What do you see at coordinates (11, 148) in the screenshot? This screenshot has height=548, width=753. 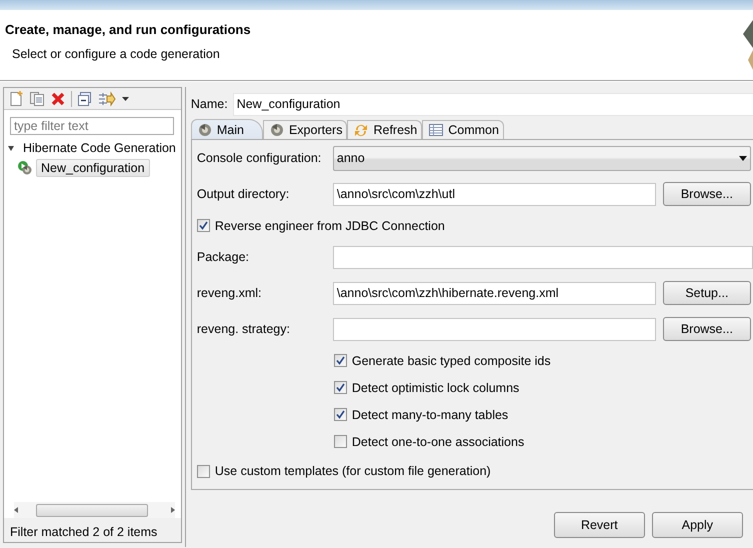 I see `expander-icon` at bounding box center [11, 148].